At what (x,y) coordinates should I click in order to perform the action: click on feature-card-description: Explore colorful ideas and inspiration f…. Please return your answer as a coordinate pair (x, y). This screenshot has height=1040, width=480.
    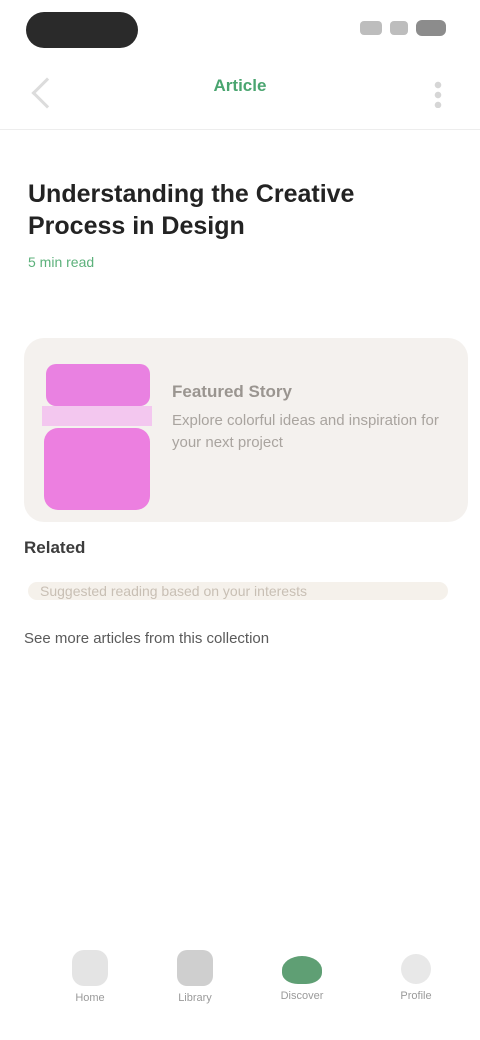
    Looking at the image, I should click on (305, 431).